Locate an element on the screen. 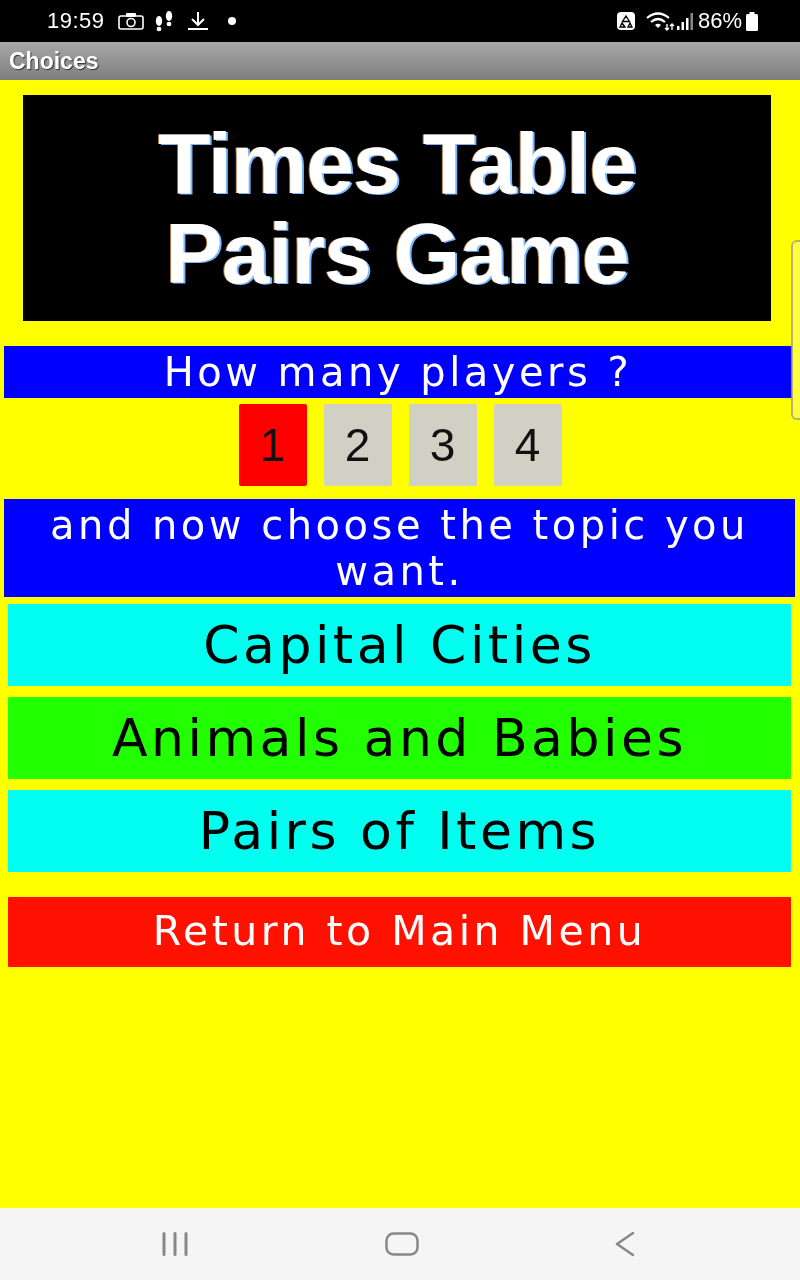 The image size is (800, 1280). topic-button: Animals and Babies is located at coordinates (399, 738).